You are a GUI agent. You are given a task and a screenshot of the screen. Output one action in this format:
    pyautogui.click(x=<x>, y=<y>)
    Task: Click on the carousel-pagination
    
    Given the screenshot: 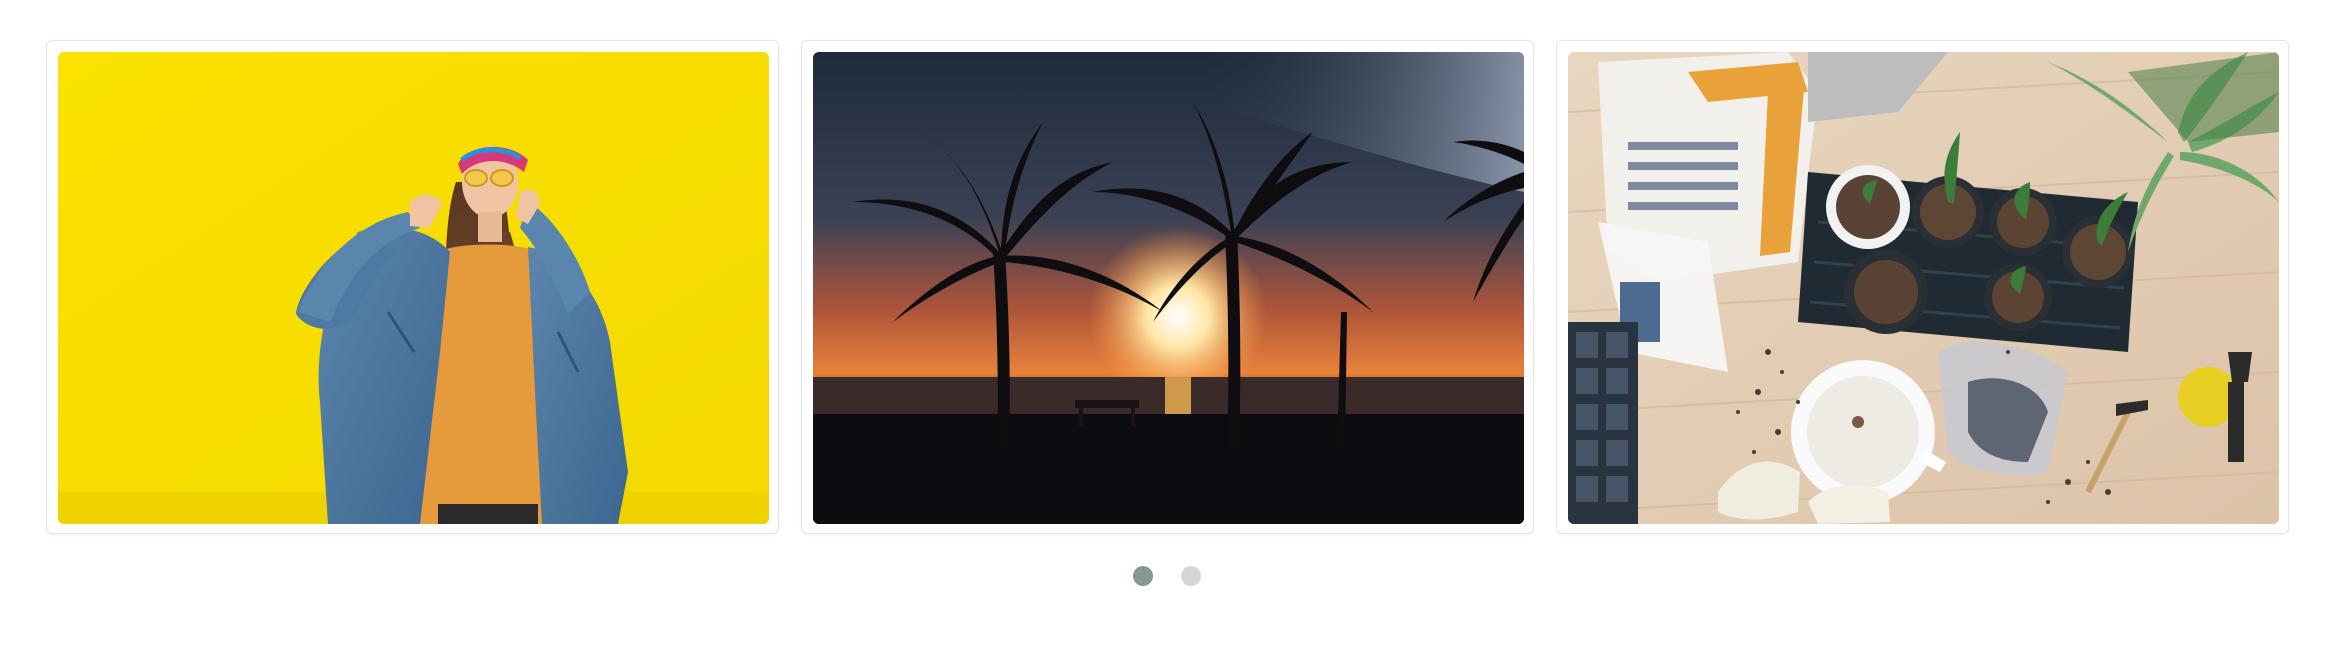 What is the action you would take?
    pyautogui.click(x=1170, y=576)
    